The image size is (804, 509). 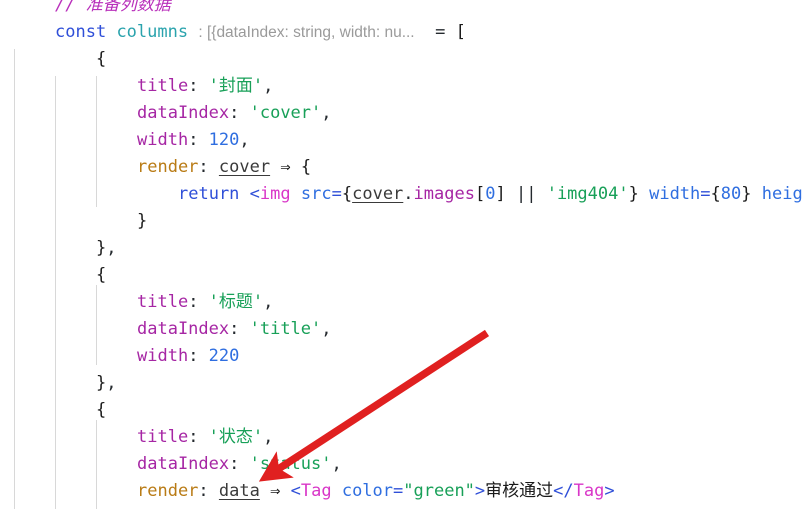 What do you see at coordinates (81, 32) in the screenshot?
I see `token-keyword: const` at bounding box center [81, 32].